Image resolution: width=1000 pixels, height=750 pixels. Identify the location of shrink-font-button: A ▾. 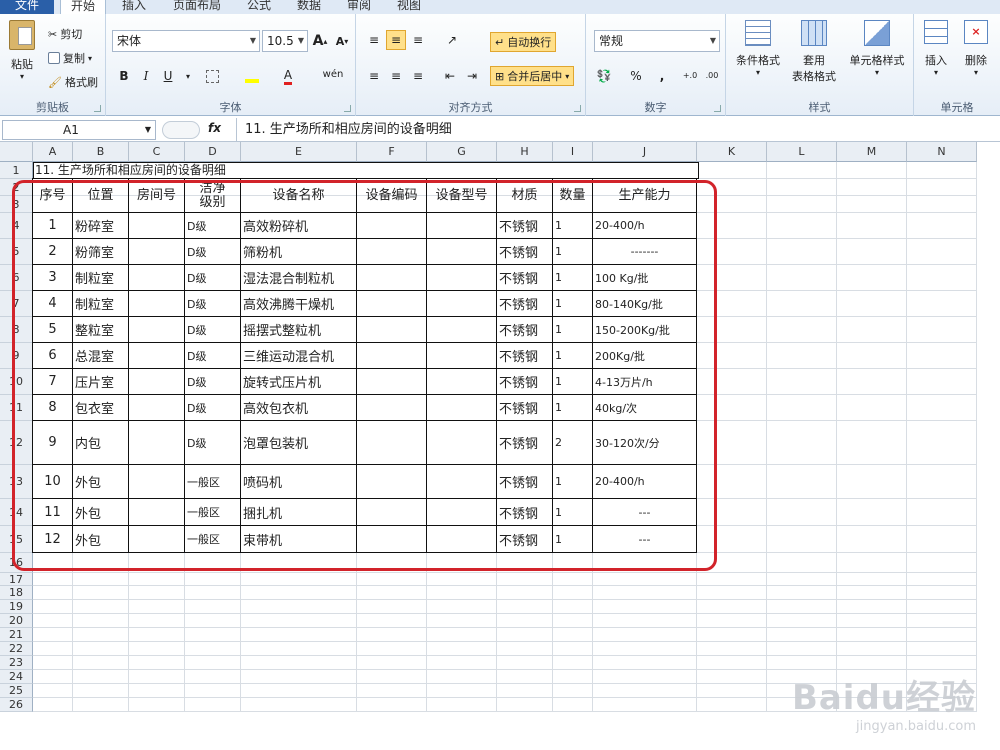
(342, 41).